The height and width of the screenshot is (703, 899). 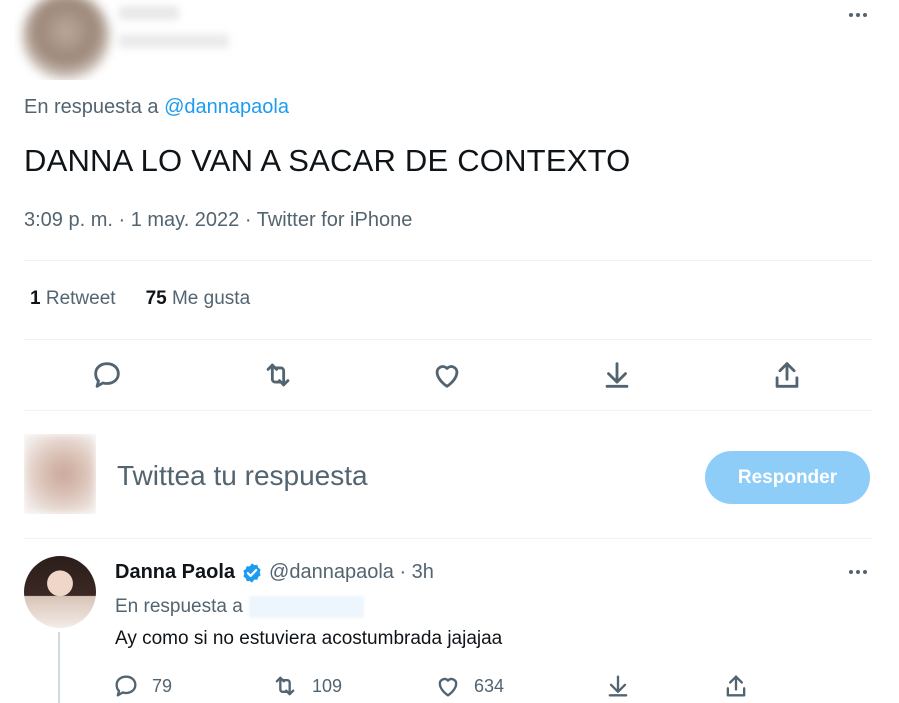 What do you see at coordinates (198, 299) in the screenshot?
I see `likes-stat: 75 Me gusta` at bounding box center [198, 299].